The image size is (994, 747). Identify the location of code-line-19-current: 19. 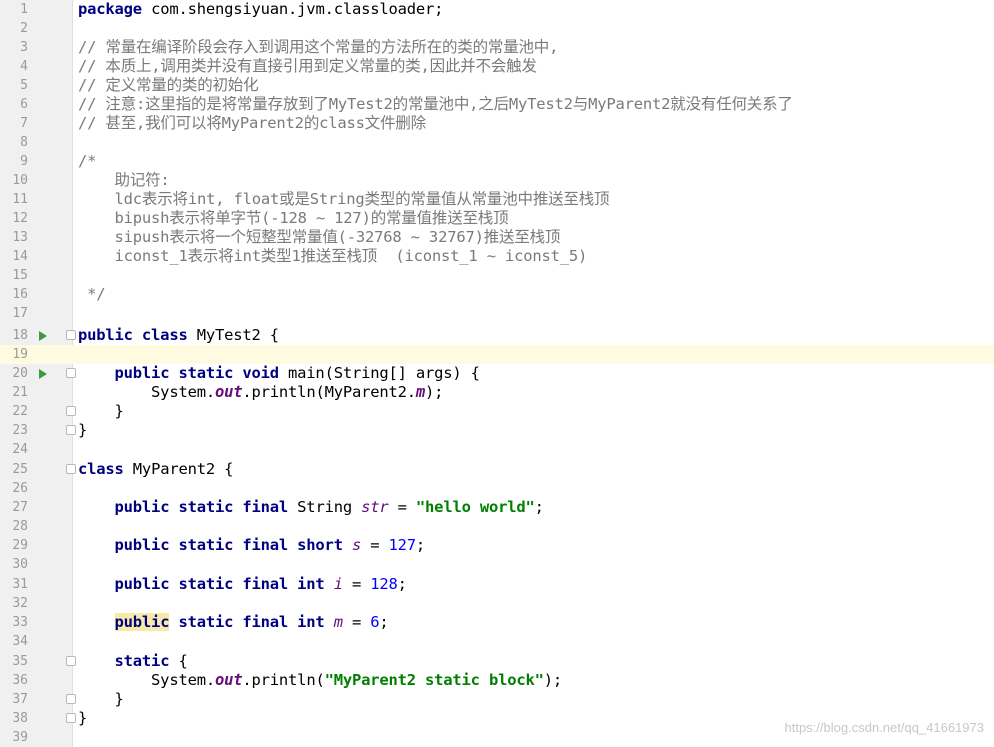
(497, 354).